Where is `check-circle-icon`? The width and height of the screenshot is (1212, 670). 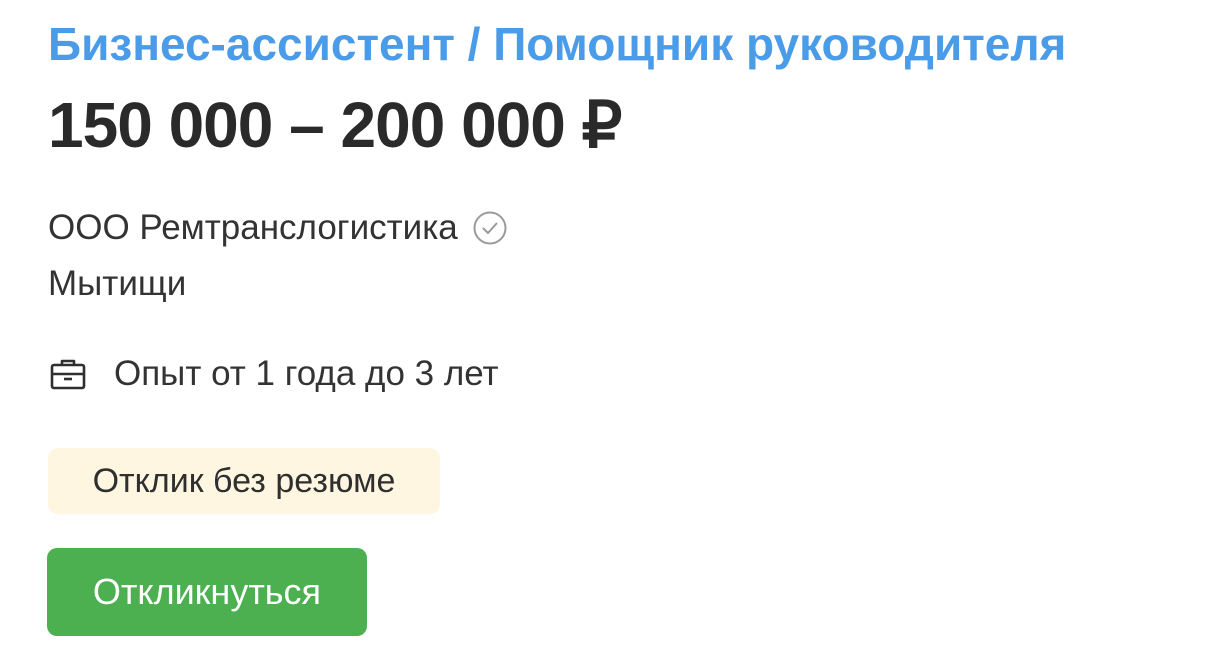 check-circle-icon is located at coordinates (490, 228).